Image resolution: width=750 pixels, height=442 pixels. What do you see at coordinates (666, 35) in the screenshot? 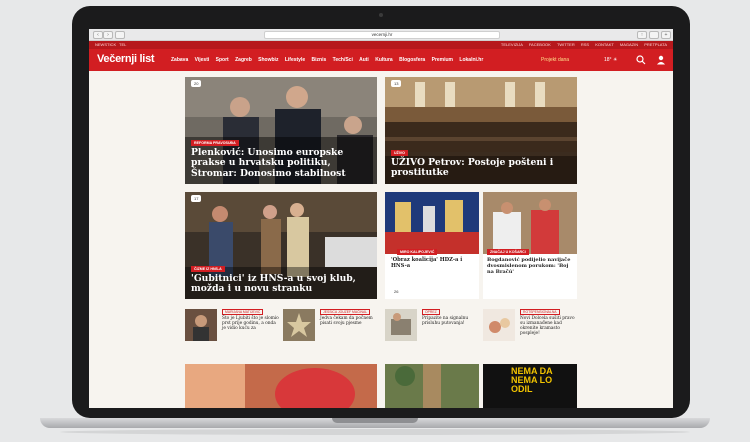
I see `new-tab-button: +` at bounding box center [666, 35].